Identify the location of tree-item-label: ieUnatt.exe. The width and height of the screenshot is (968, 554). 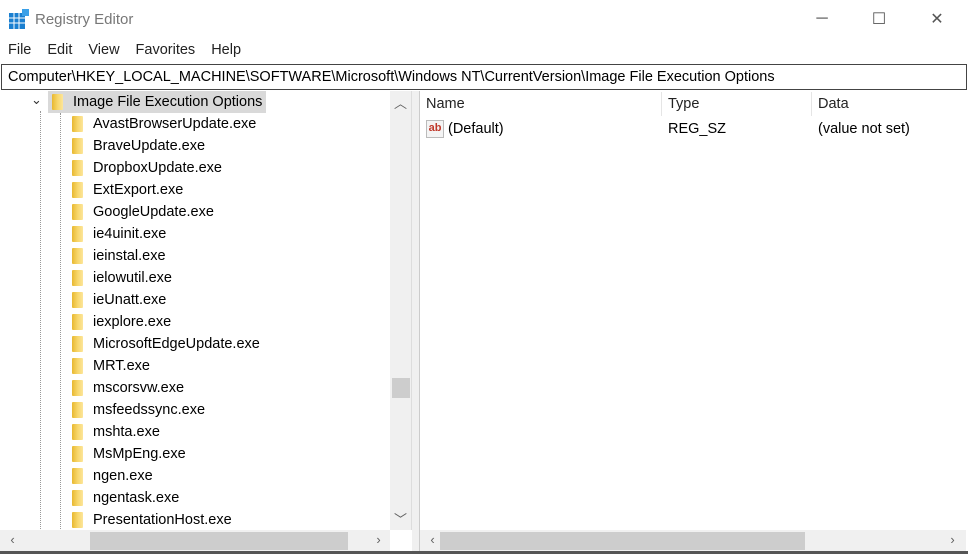
(130, 300).